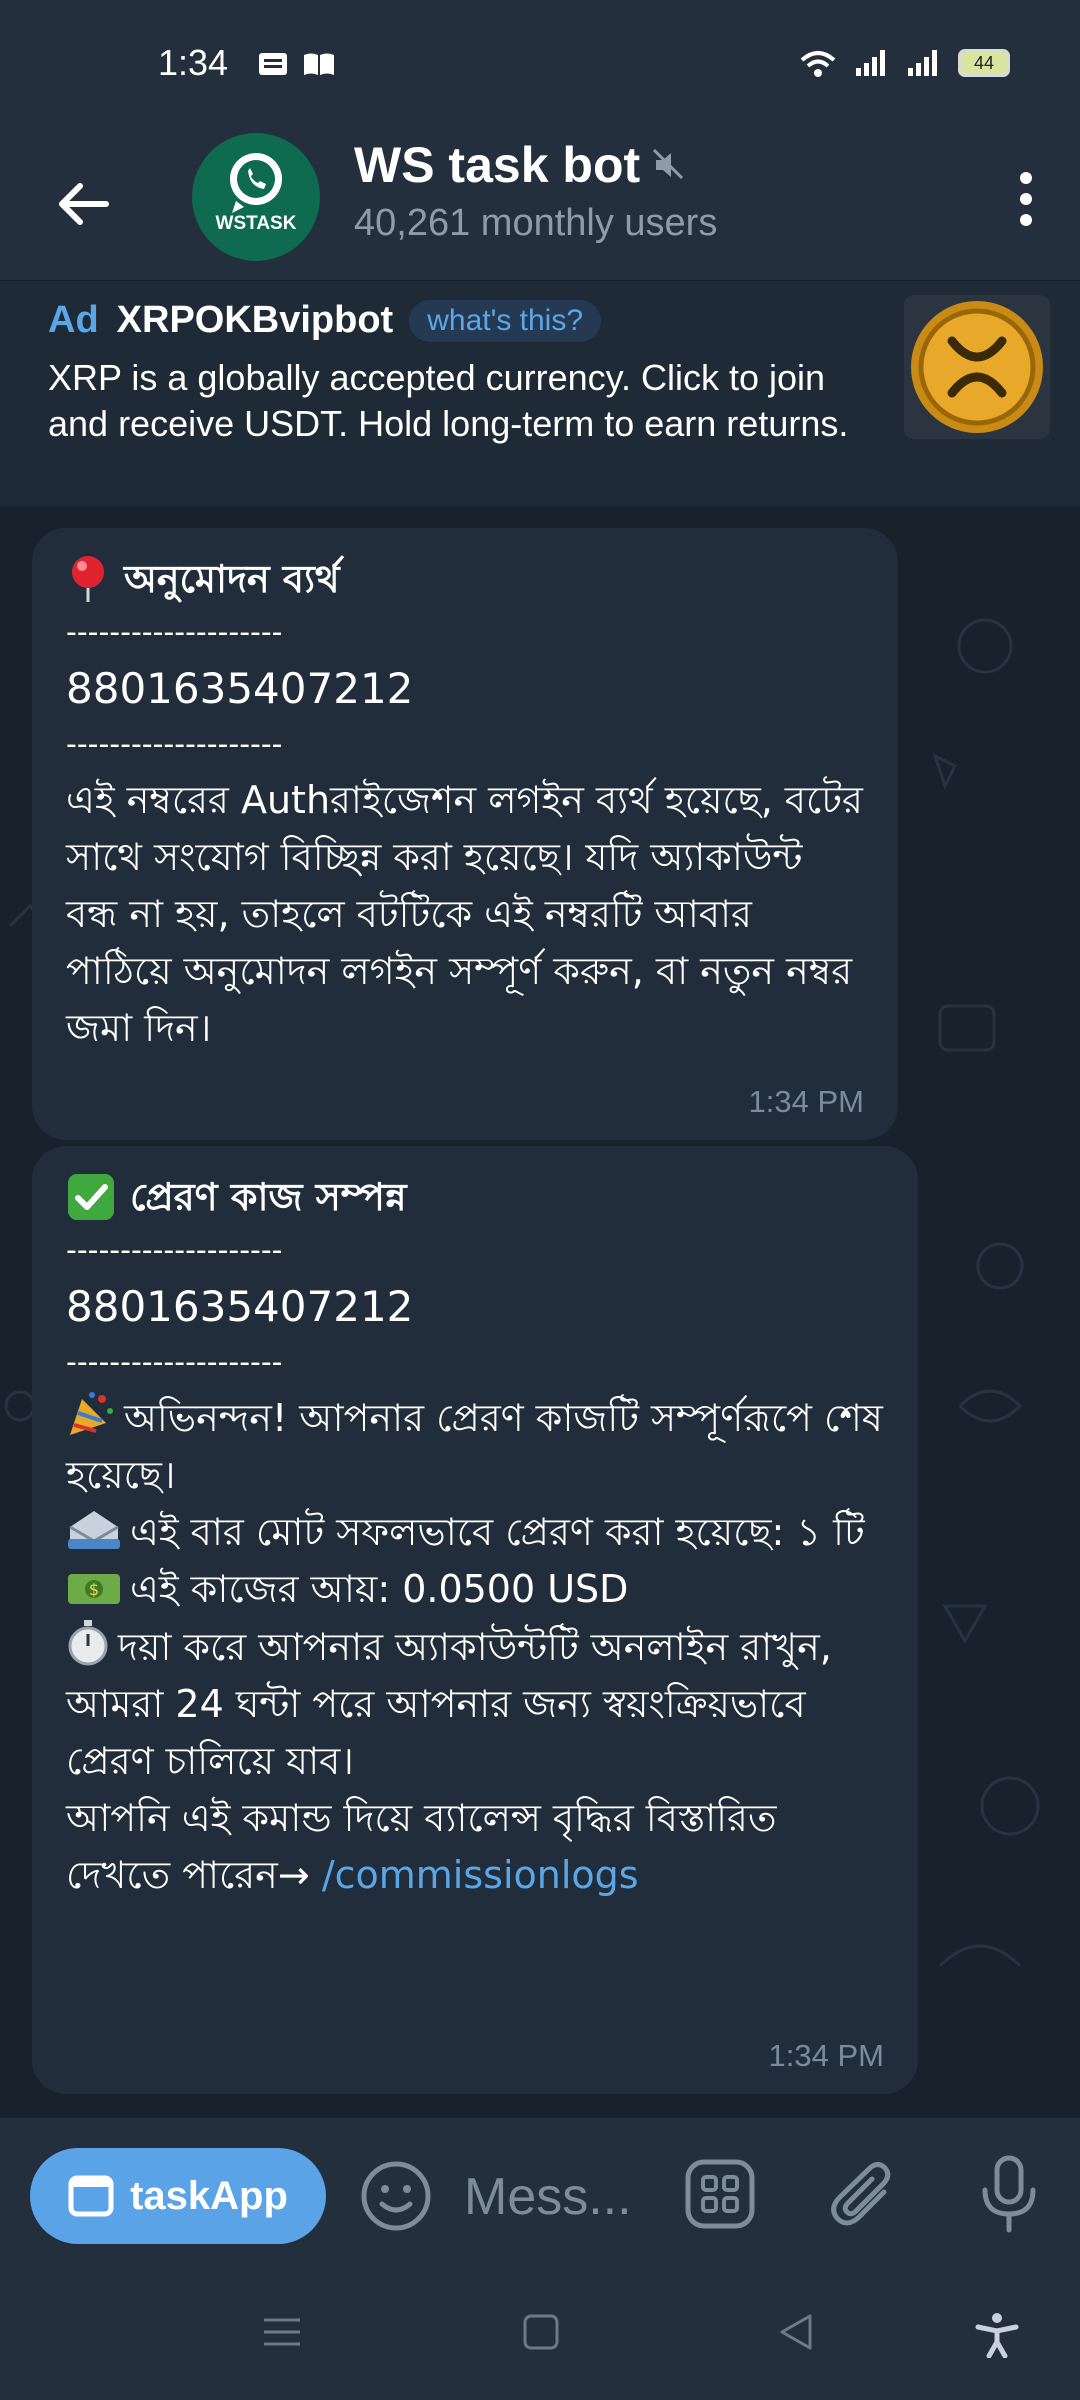 The height and width of the screenshot is (2400, 1080). I want to click on home-square-icon, so click(541, 2332).